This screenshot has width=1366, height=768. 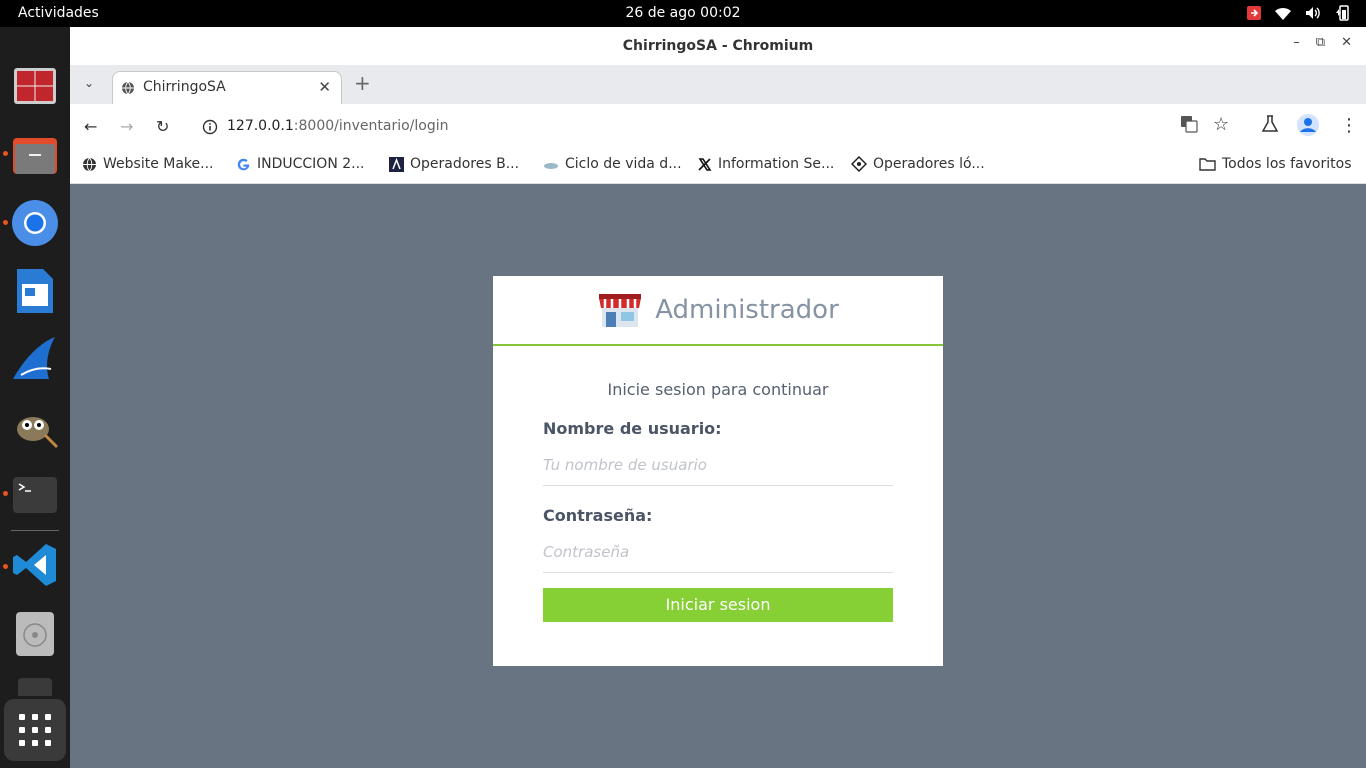 What do you see at coordinates (705, 164) in the screenshot?
I see `x-icon` at bounding box center [705, 164].